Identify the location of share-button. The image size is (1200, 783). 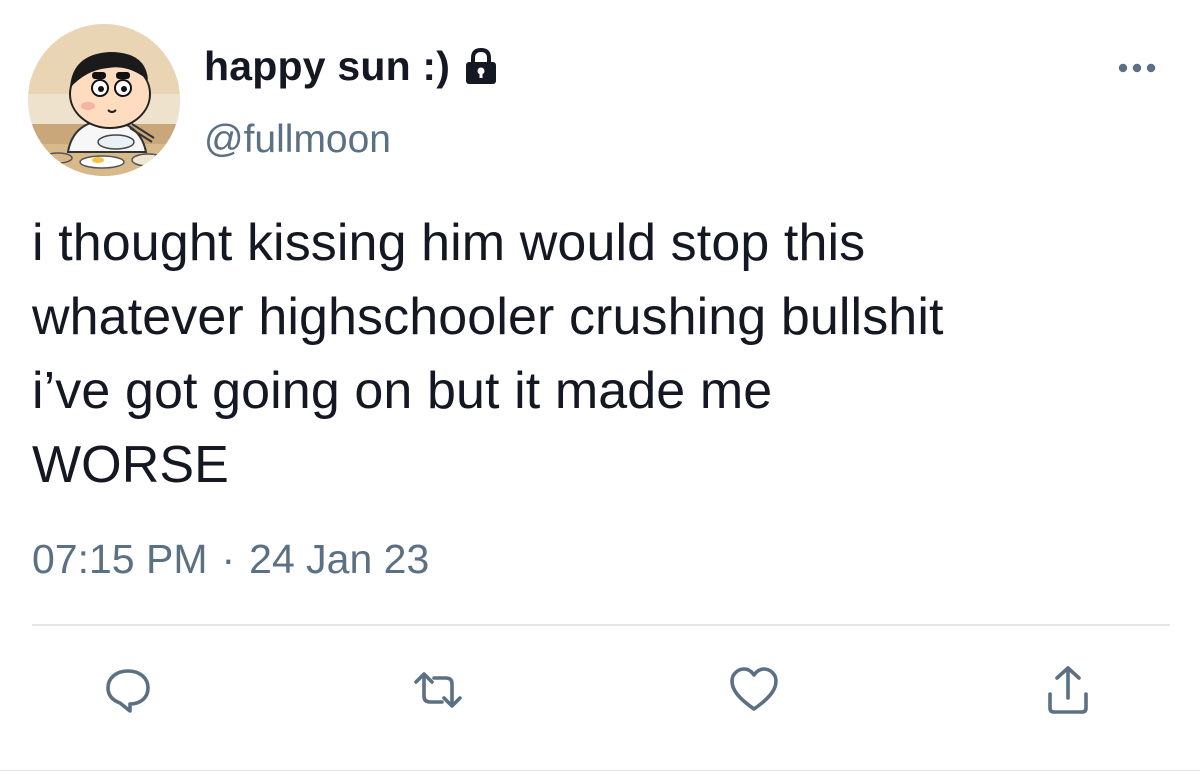
(1068, 690).